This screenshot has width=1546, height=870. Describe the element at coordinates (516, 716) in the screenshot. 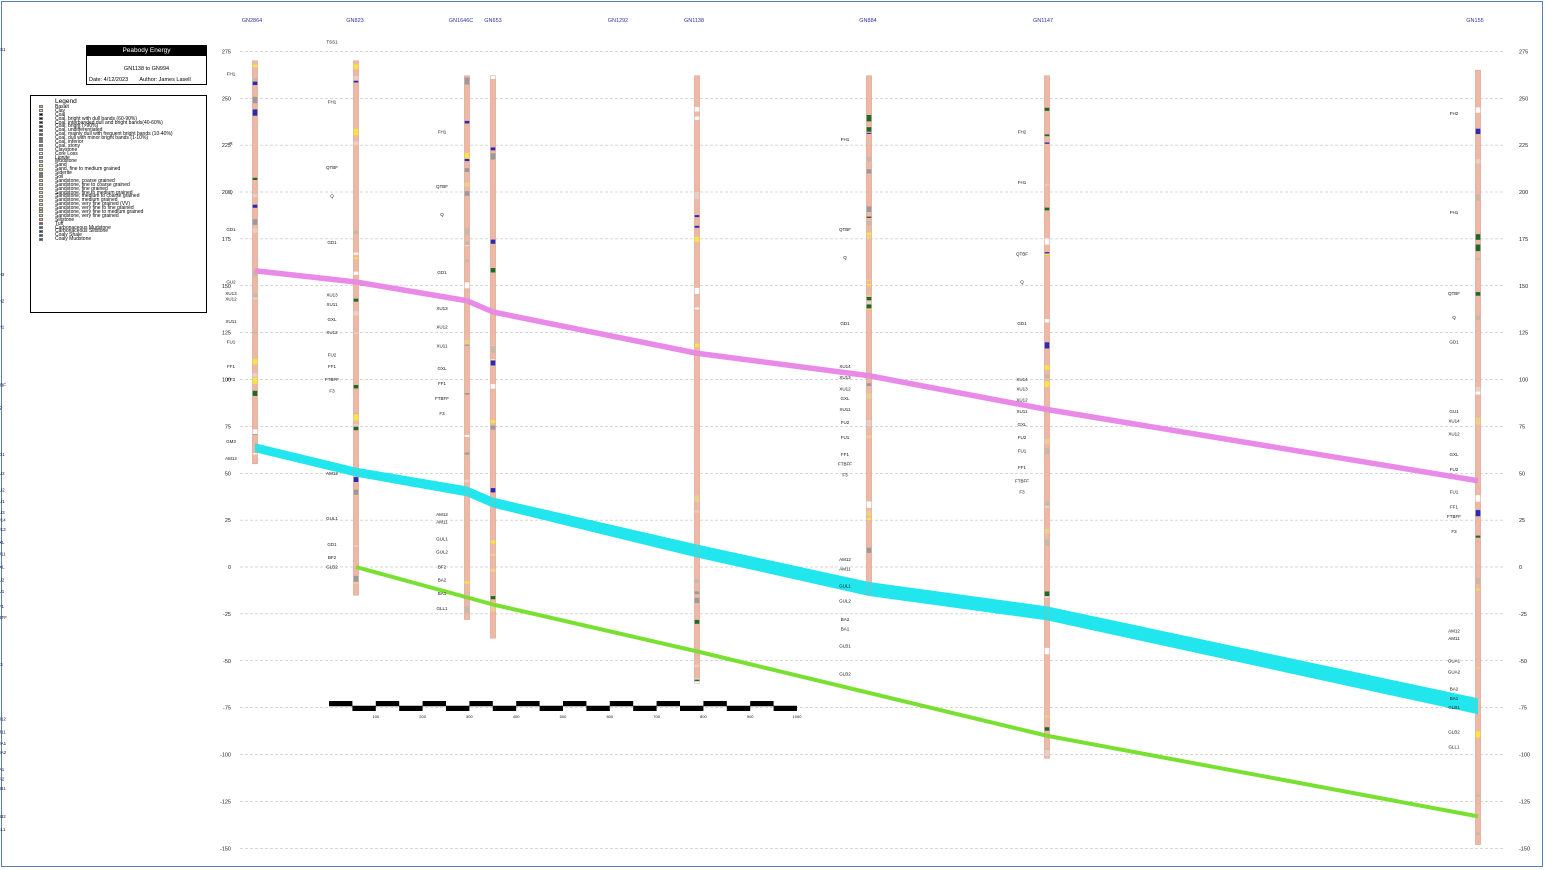

I see `scale-bar-tick: 400` at that location.